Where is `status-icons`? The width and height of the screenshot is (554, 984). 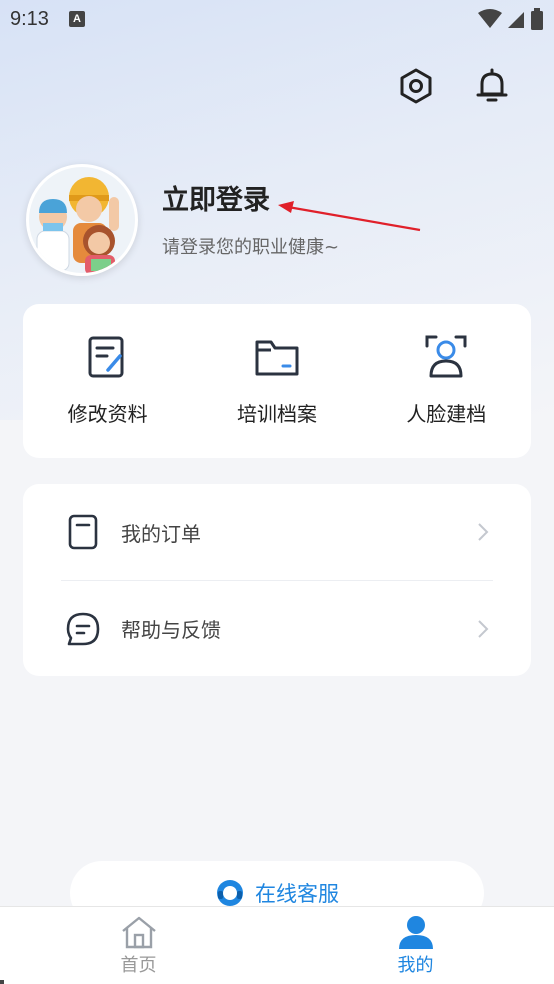
status-icons is located at coordinates (511, 19).